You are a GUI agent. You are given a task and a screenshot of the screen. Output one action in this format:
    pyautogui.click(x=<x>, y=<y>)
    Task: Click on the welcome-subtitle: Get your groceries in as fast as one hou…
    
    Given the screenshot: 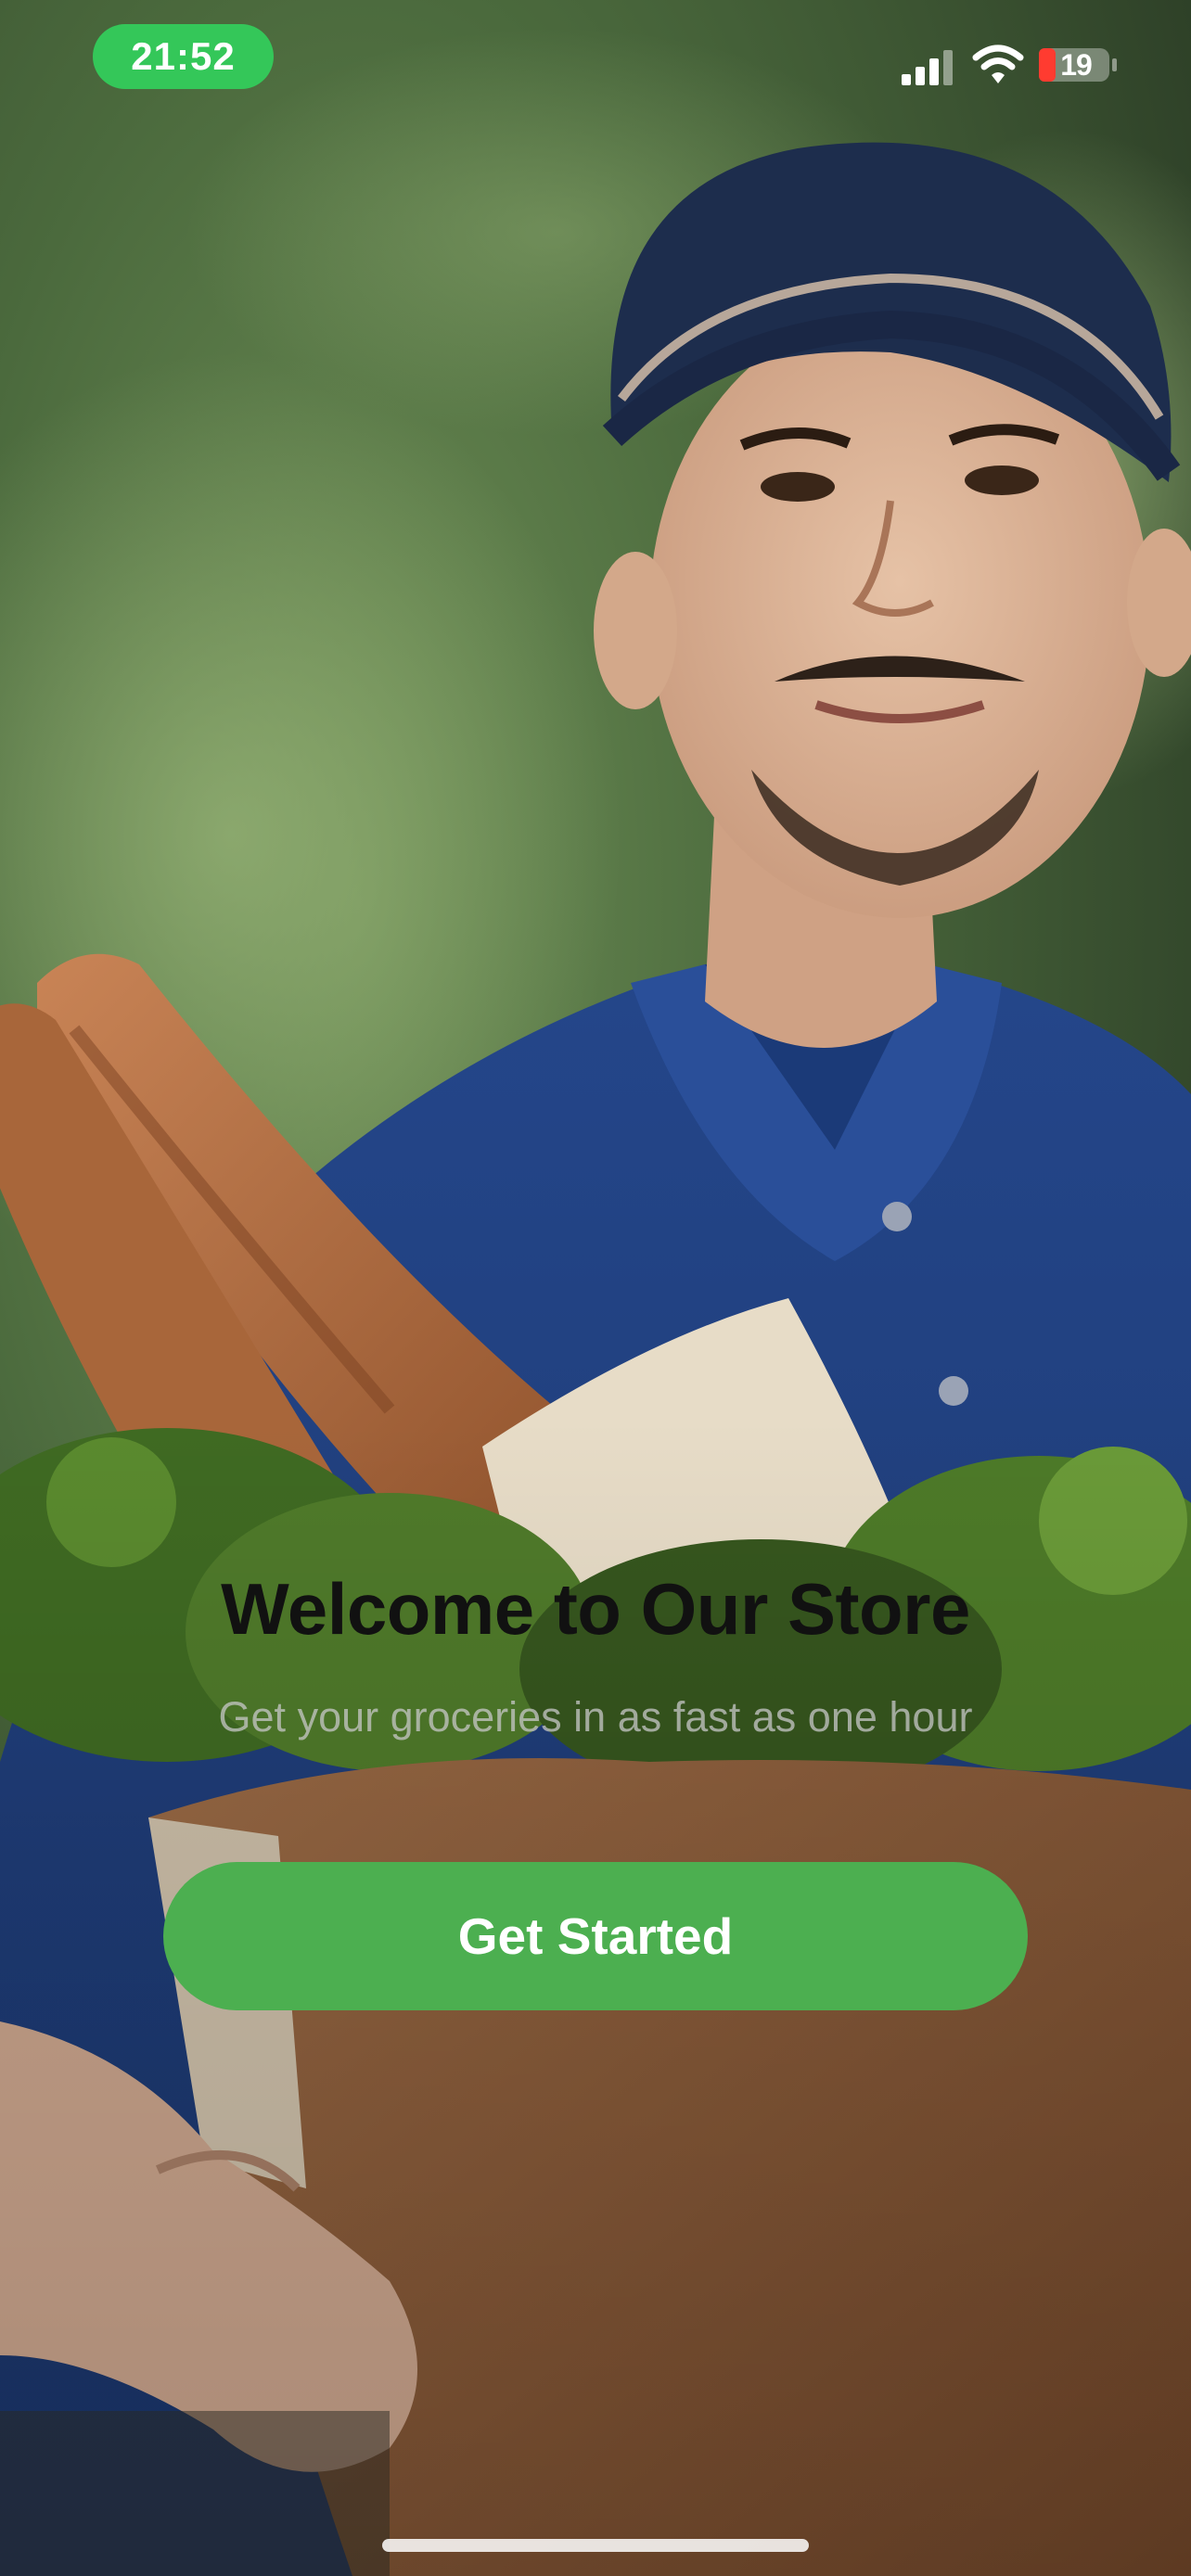 What is the action you would take?
    pyautogui.click(x=595, y=1717)
    